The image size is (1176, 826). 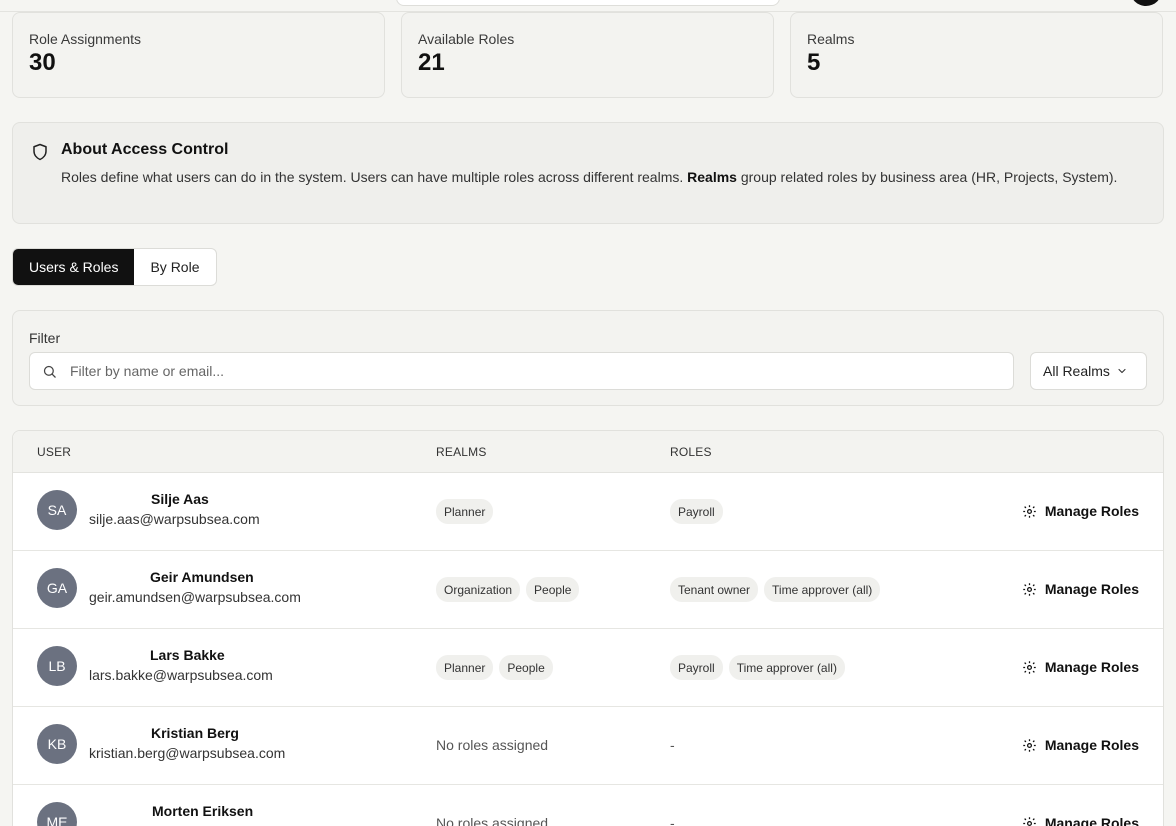 What do you see at coordinates (187, 753) in the screenshot?
I see `user-email: kristian.berg@warpsubsea.com` at bounding box center [187, 753].